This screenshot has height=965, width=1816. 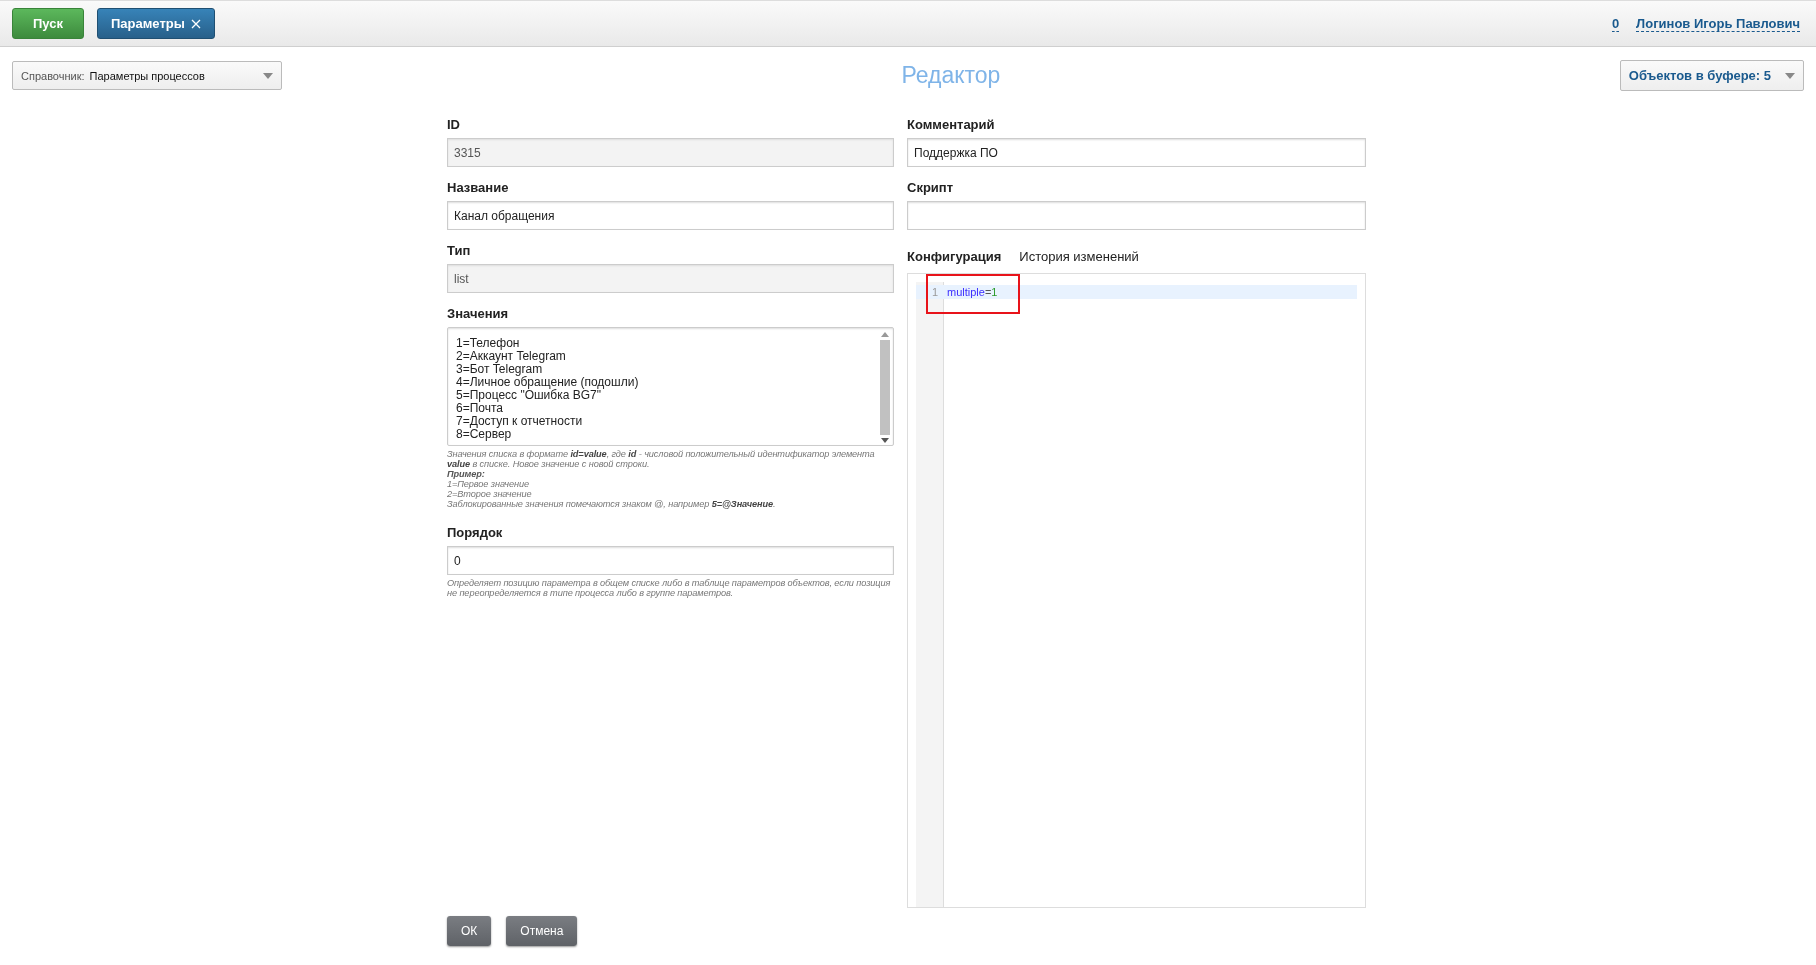 What do you see at coordinates (156, 23) in the screenshot?
I see `tab-button: Параметры` at bounding box center [156, 23].